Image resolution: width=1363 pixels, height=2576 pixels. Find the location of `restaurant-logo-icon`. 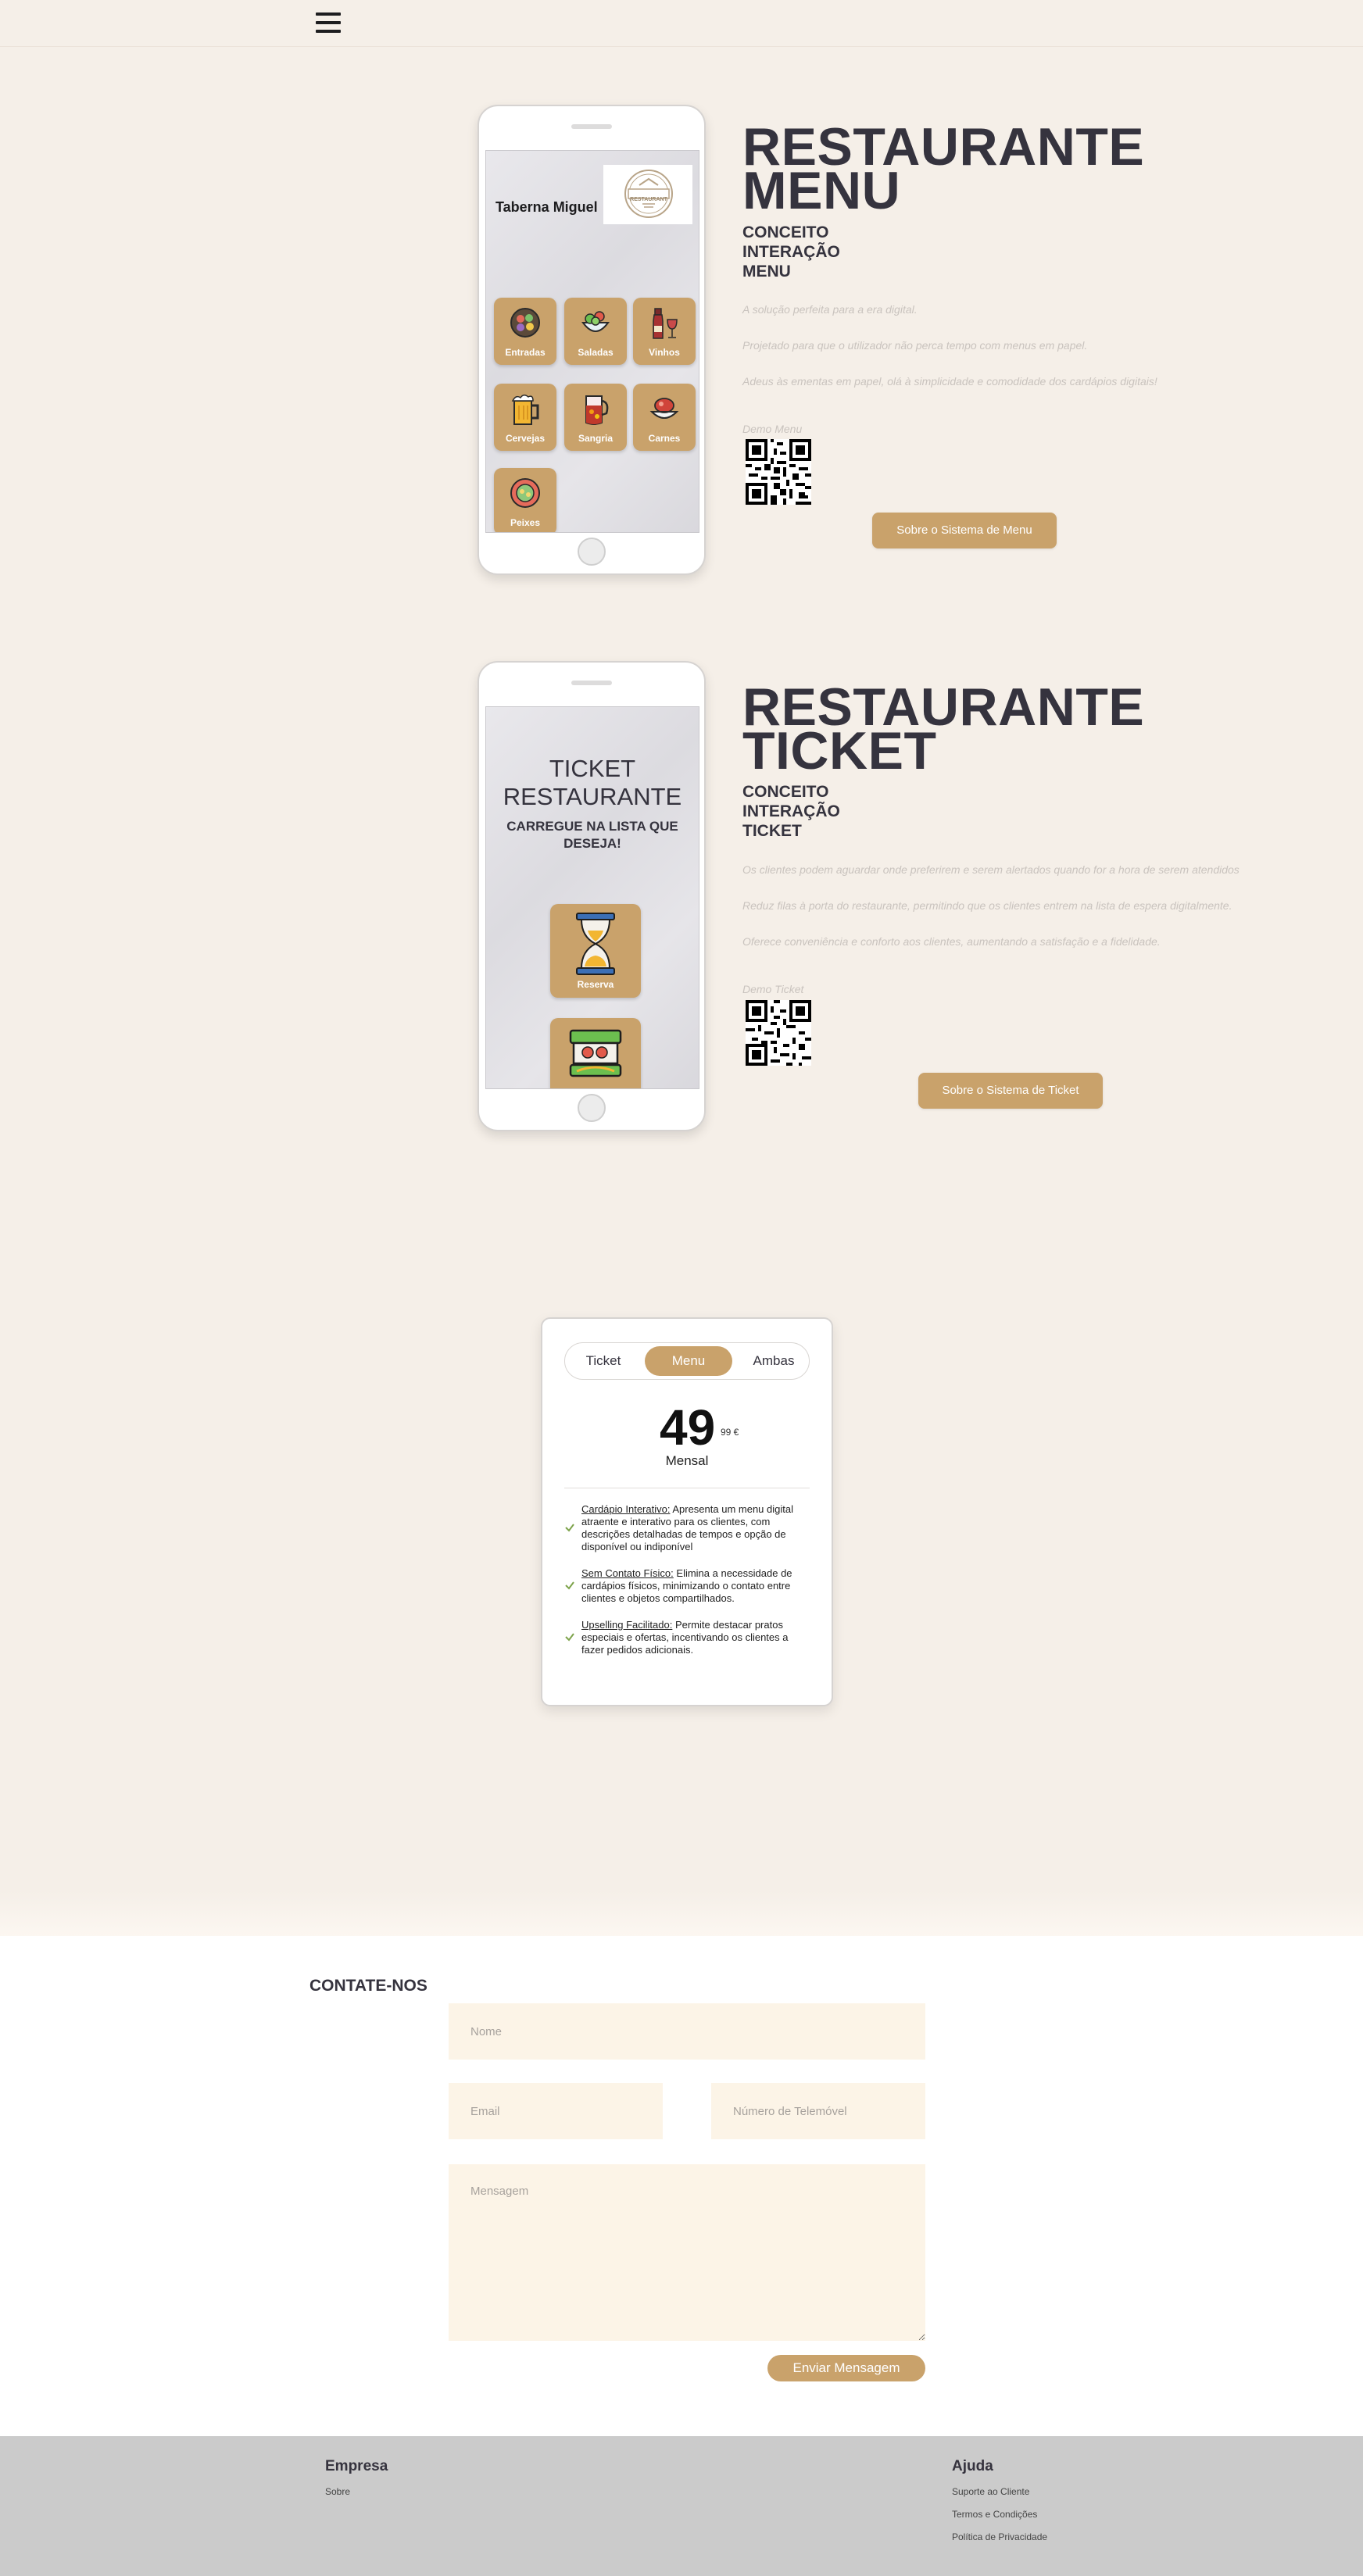

restaurant-logo-icon is located at coordinates (648, 194).